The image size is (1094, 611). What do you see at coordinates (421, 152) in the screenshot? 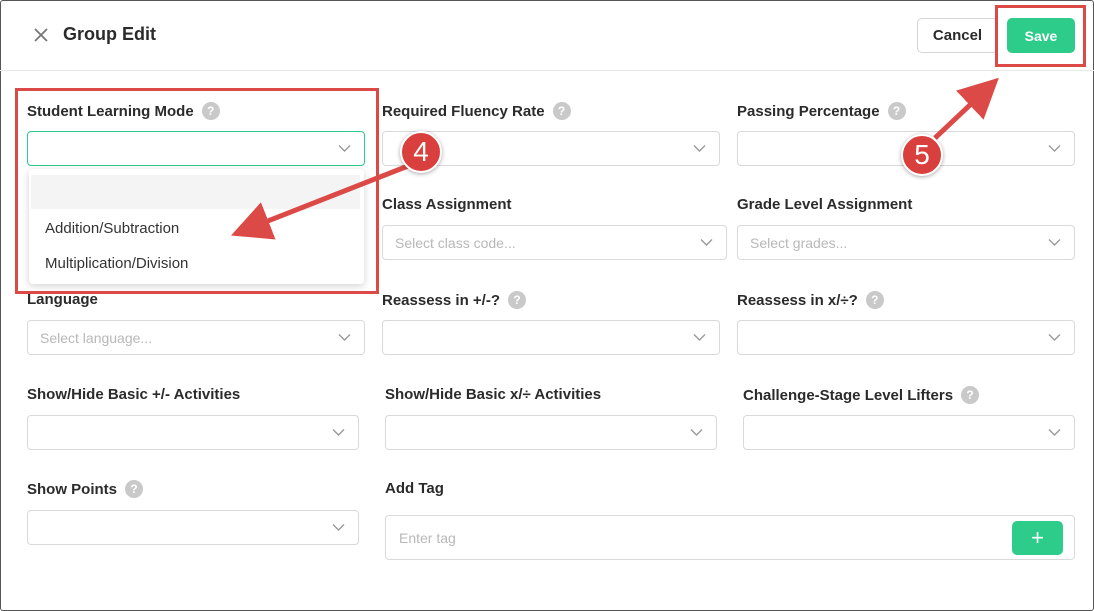
I see `step-badge-4: 4` at bounding box center [421, 152].